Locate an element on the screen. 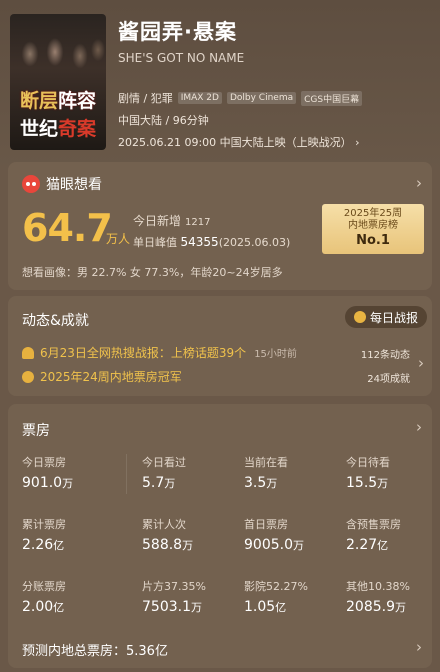 The height and width of the screenshot is (672, 440). tag-dolby: Dolby Cinema is located at coordinates (261, 98).